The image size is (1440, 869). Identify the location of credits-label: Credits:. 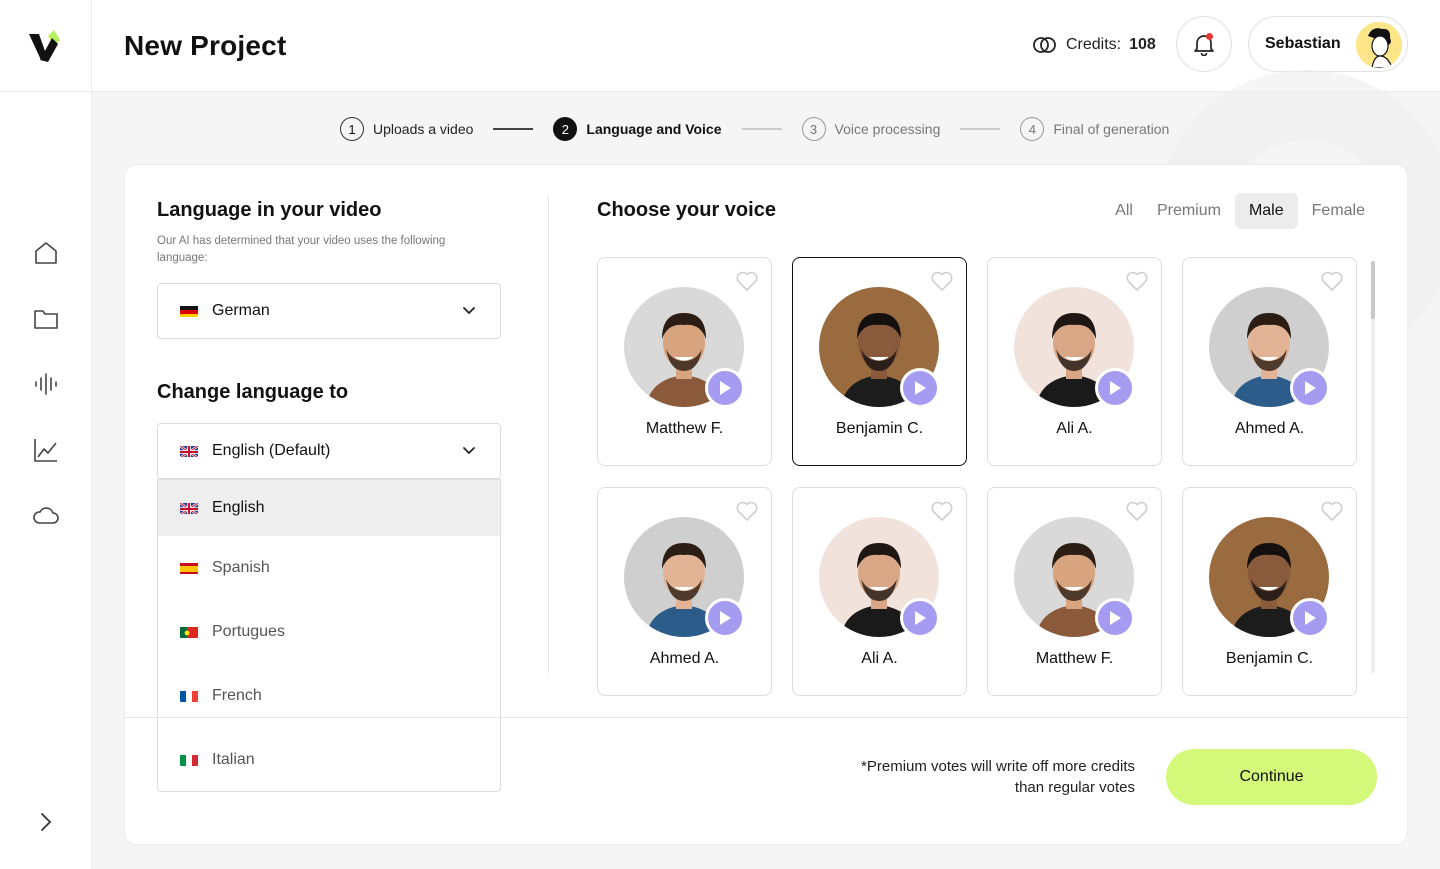
(1094, 44).